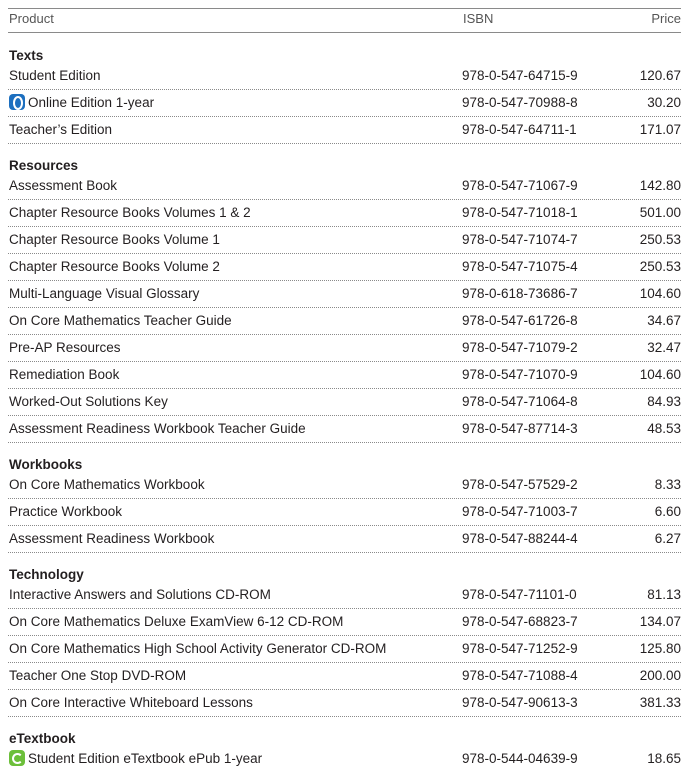  What do you see at coordinates (664, 320) in the screenshot?
I see `price-cell: 34.67` at bounding box center [664, 320].